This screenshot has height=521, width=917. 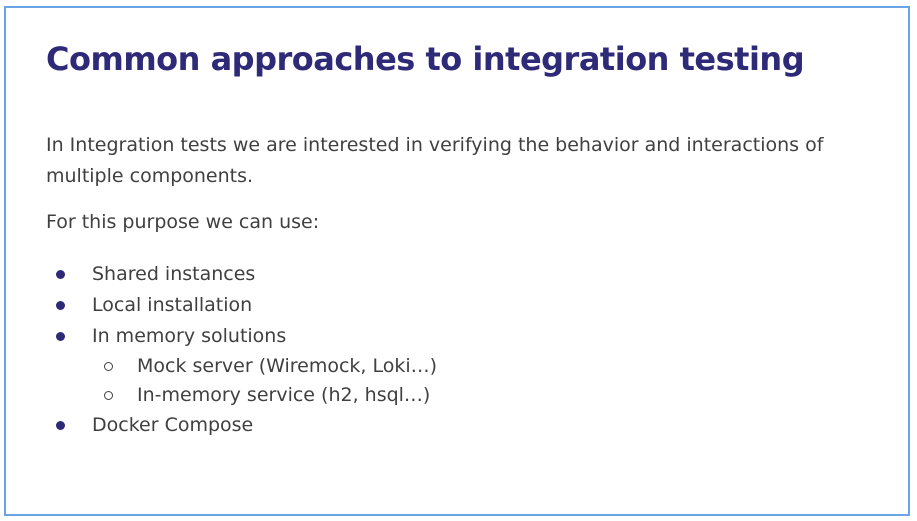 I want to click on list-item-shared-instances: Shared instances, so click(x=241, y=274).